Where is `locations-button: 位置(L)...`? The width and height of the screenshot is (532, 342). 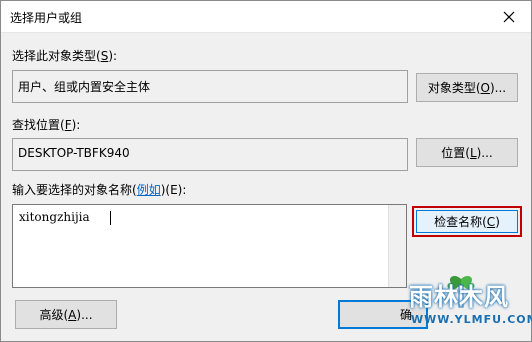
locations-button: 位置(L)... is located at coordinates (467, 152).